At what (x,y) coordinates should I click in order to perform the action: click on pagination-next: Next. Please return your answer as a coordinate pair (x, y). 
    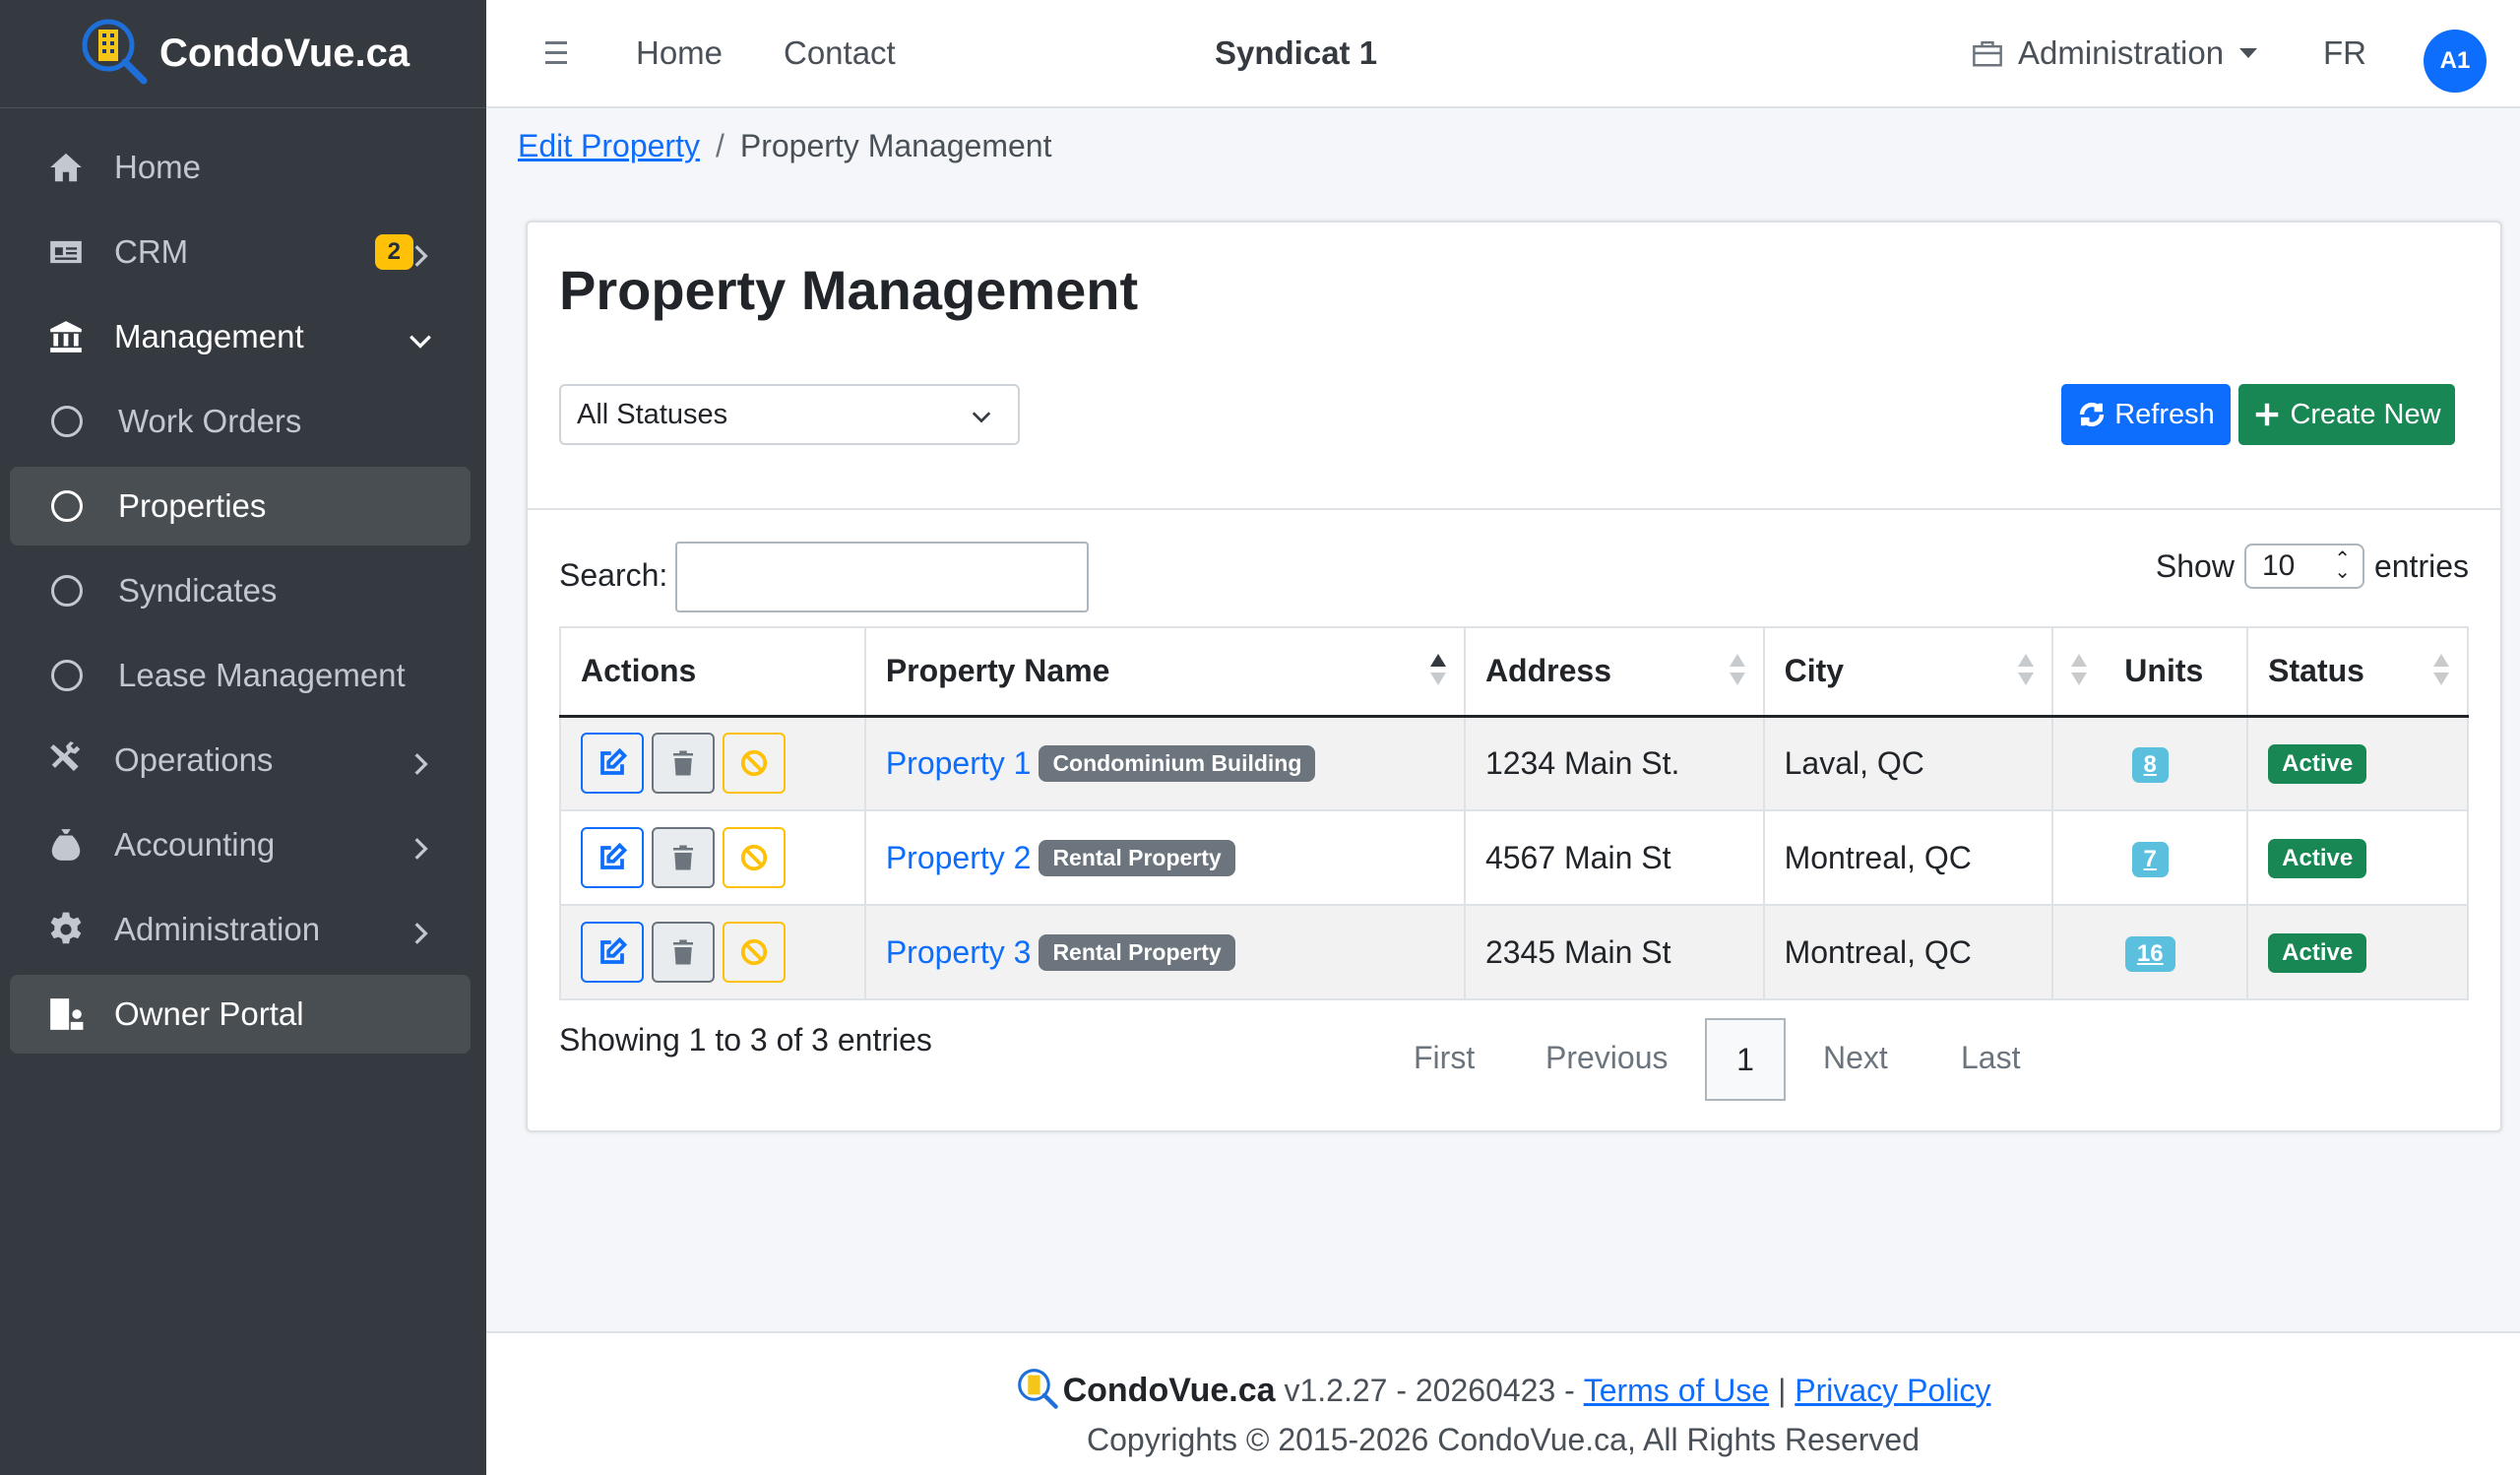
    Looking at the image, I should click on (1855, 1058).